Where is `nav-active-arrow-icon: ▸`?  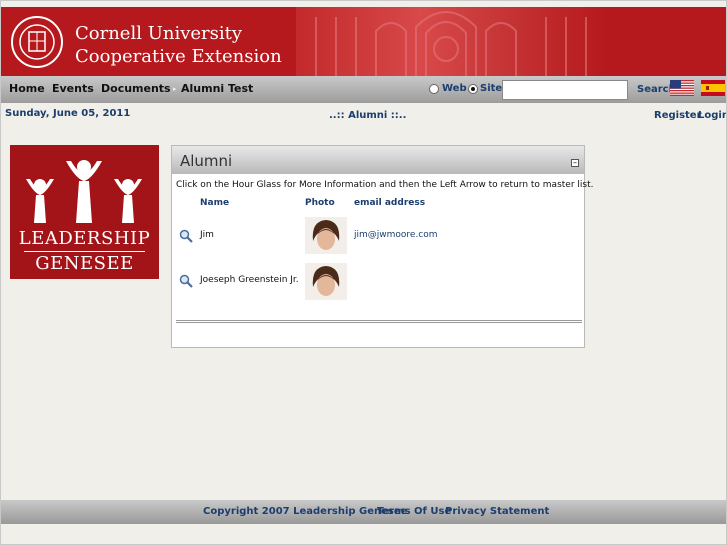 nav-active-arrow-icon: ▸ is located at coordinates (175, 89).